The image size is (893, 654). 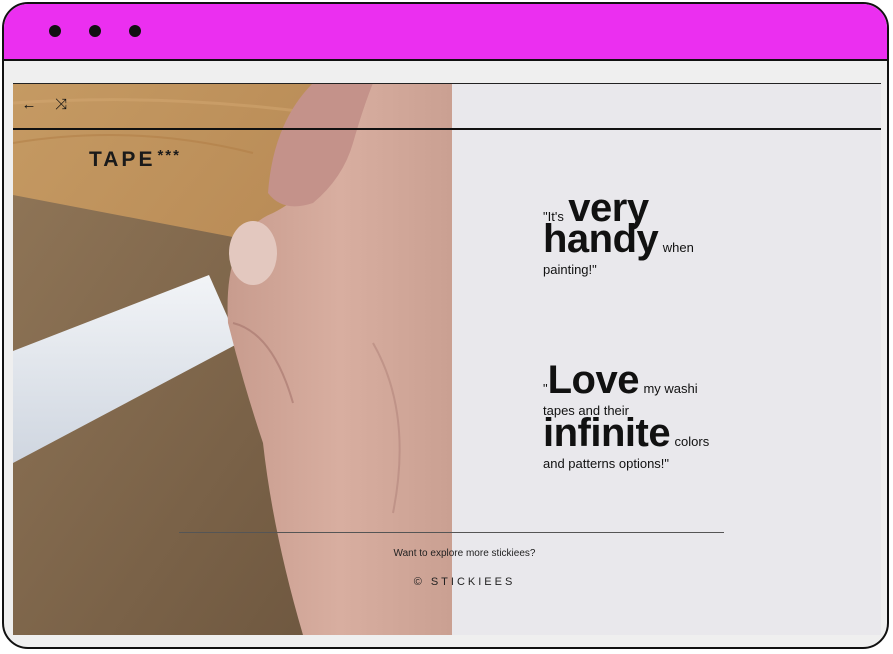 What do you see at coordinates (451, 532) in the screenshot?
I see `footer-divider` at bounding box center [451, 532].